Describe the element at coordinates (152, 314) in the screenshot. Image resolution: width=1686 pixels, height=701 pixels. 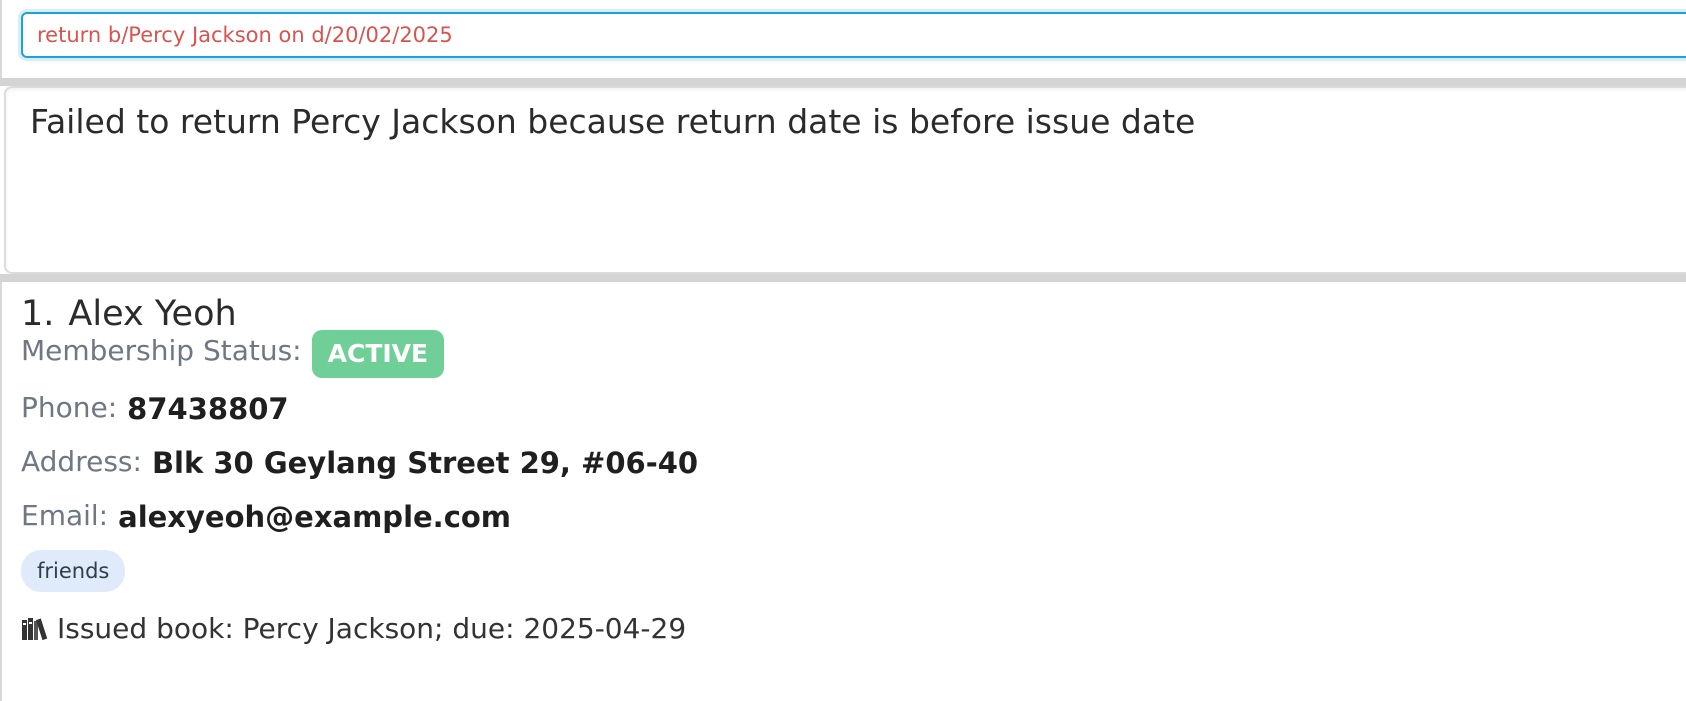
I see `person-name: Alex Yeoh` at that location.